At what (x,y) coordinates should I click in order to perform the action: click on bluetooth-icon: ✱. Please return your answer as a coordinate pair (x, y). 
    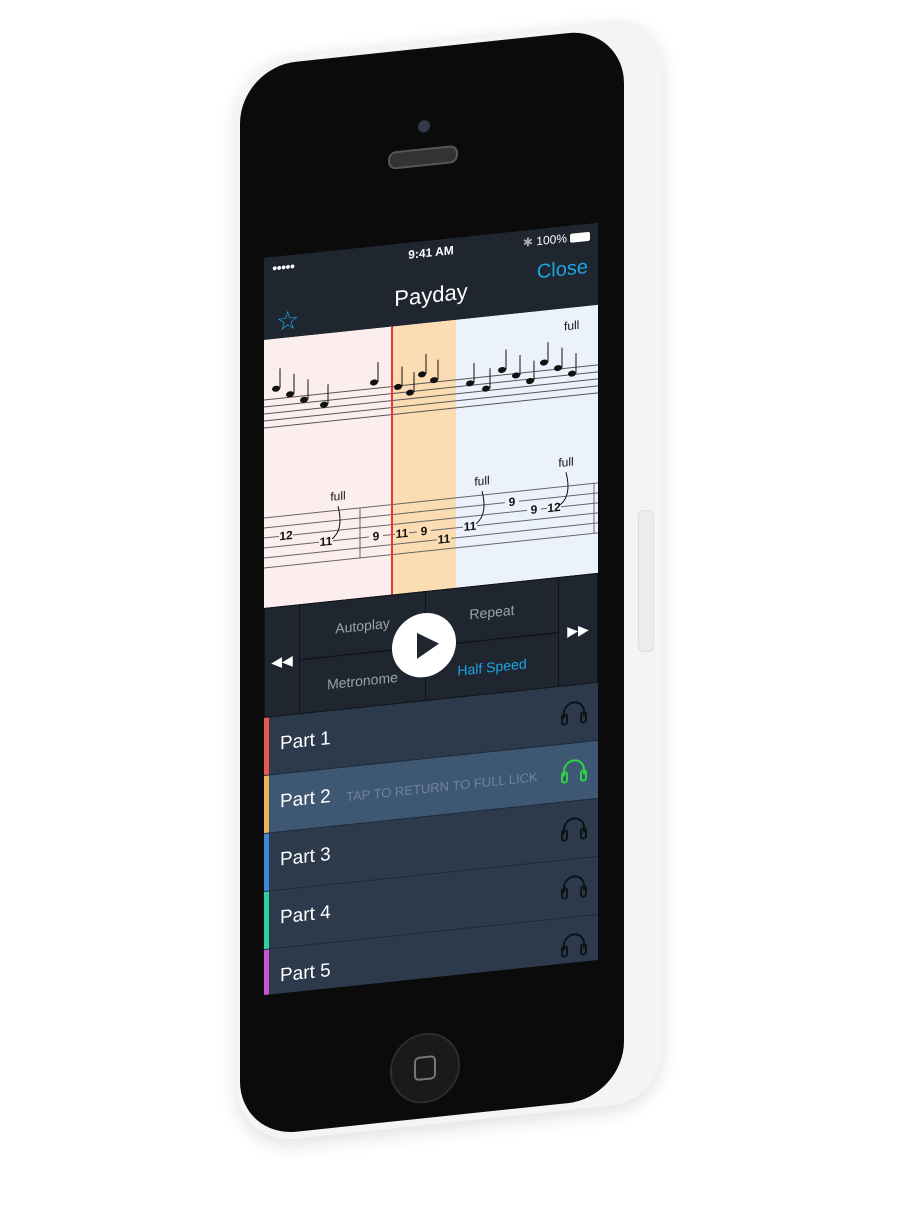
    Looking at the image, I should click on (529, 242).